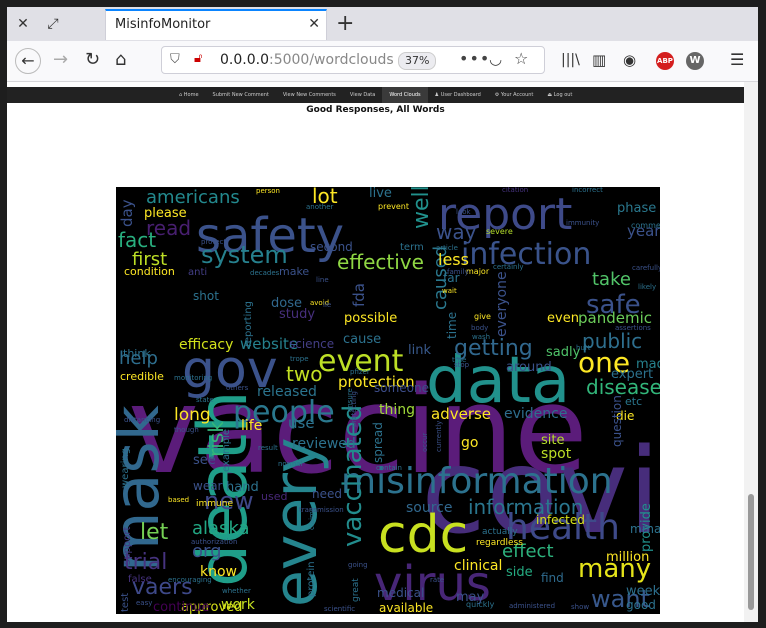  I want to click on cloud-word: released, so click(287, 392).